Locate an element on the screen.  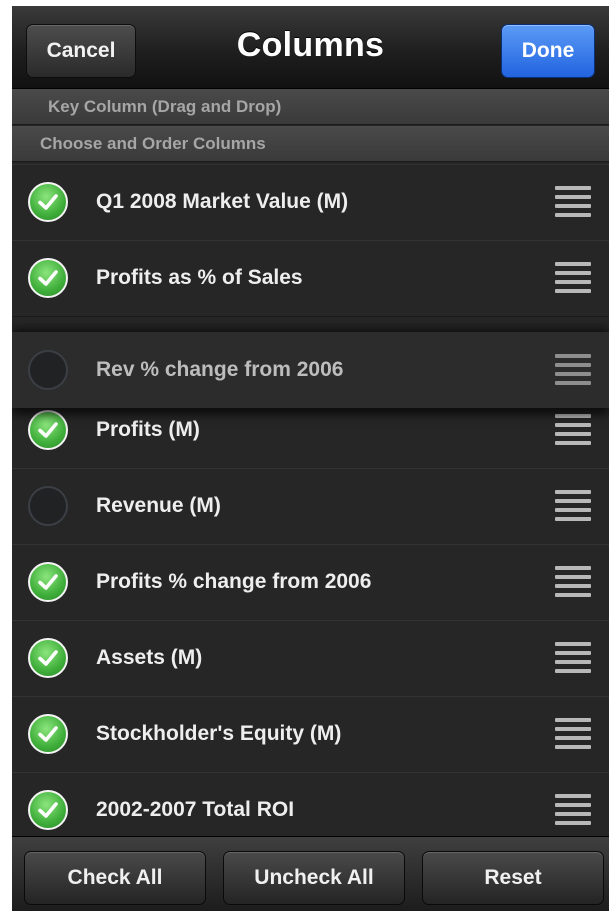
column-row-dragging: Rev % change from 2006 is located at coordinates (310, 370).